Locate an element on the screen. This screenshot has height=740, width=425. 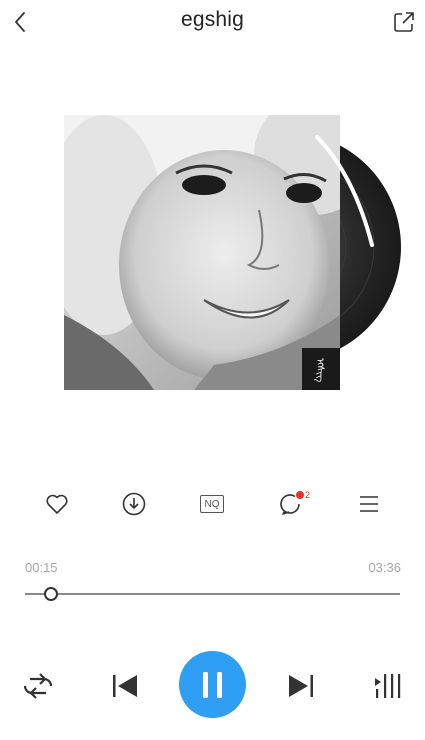
previous-icon is located at coordinates (125, 686).